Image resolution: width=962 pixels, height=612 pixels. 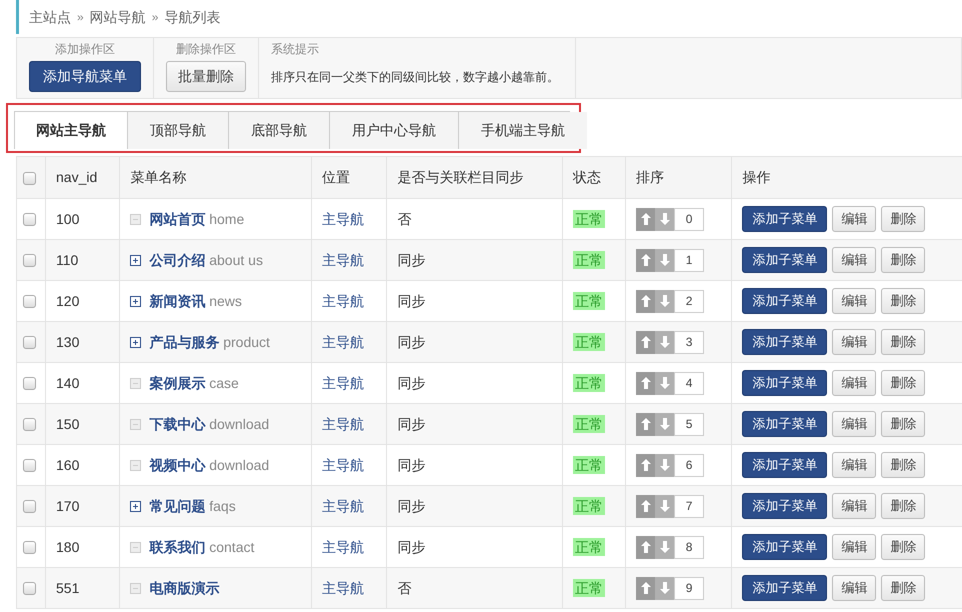 What do you see at coordinates (689, 465) in the screenshot?
I see `order-field: 6` at bounding box center [689, 465].